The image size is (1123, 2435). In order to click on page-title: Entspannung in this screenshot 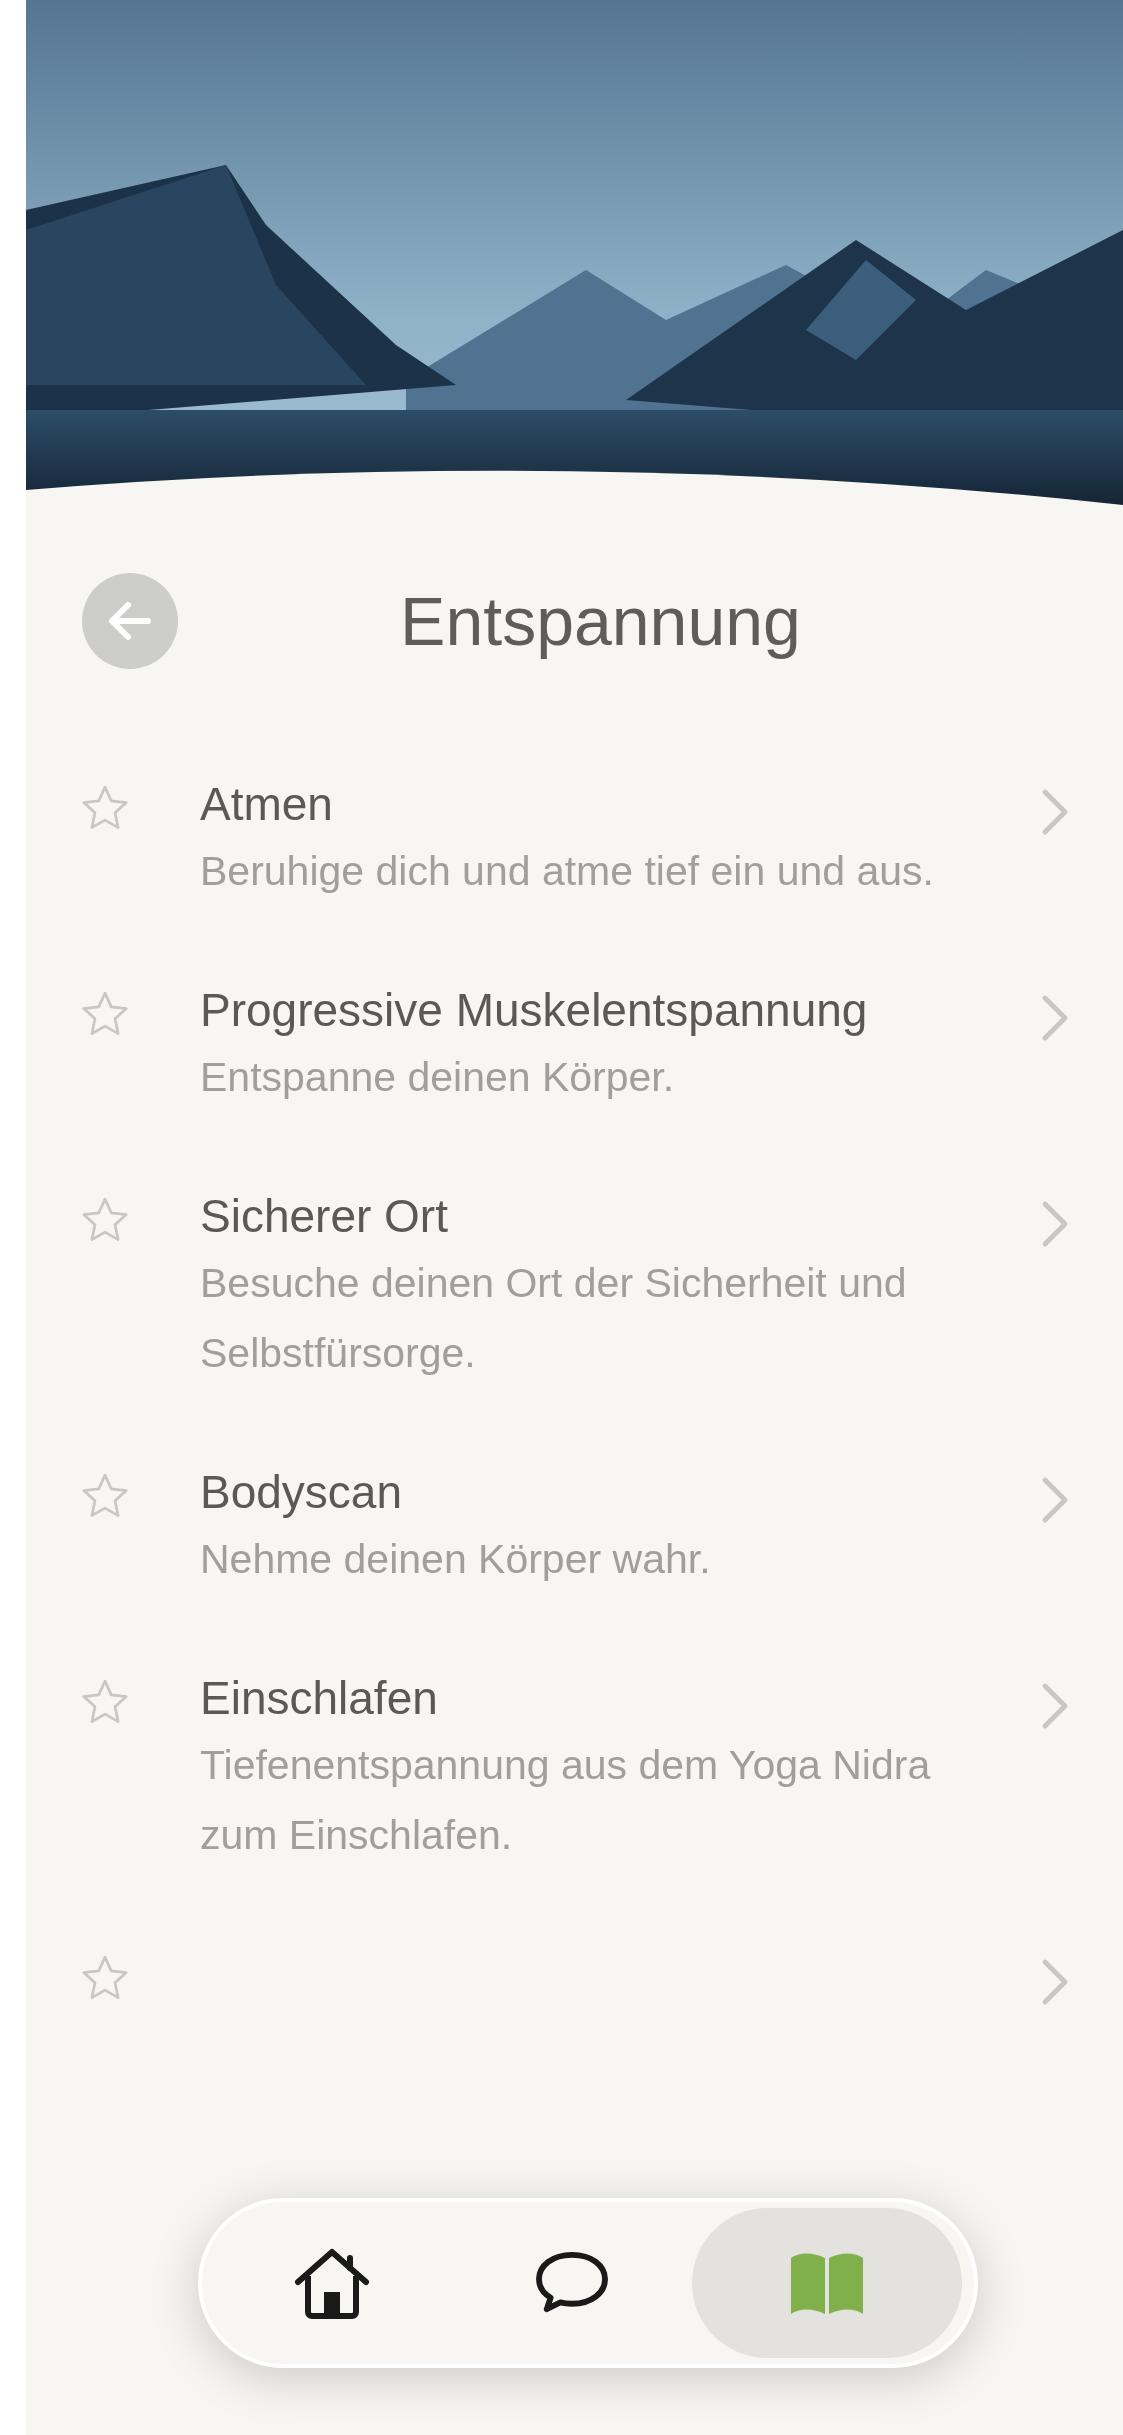, I will do `click(600, 621)`.